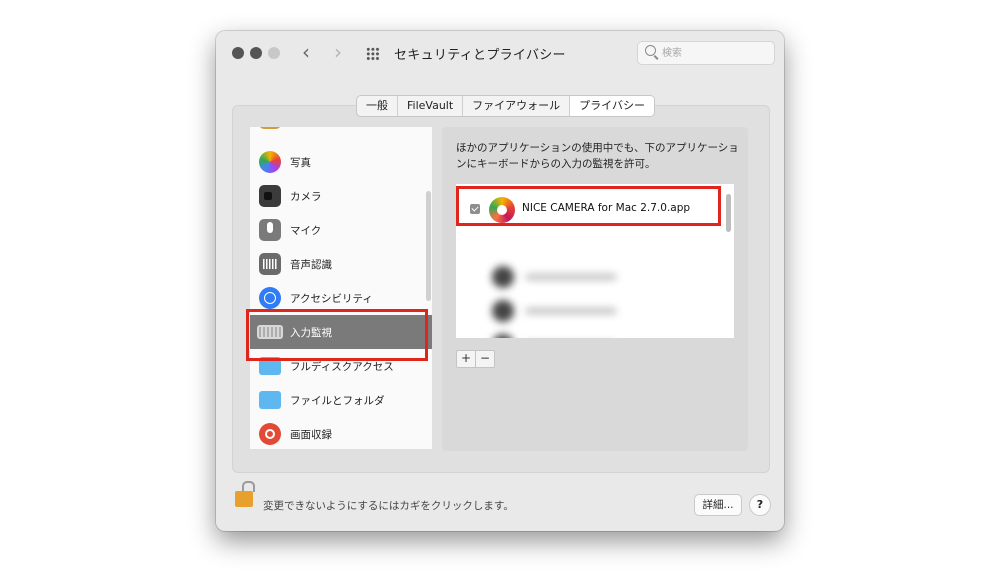  What do you see at coordinates (715, 53) in the screenshot?
I see `search-input` at bounding box center [715, 53].